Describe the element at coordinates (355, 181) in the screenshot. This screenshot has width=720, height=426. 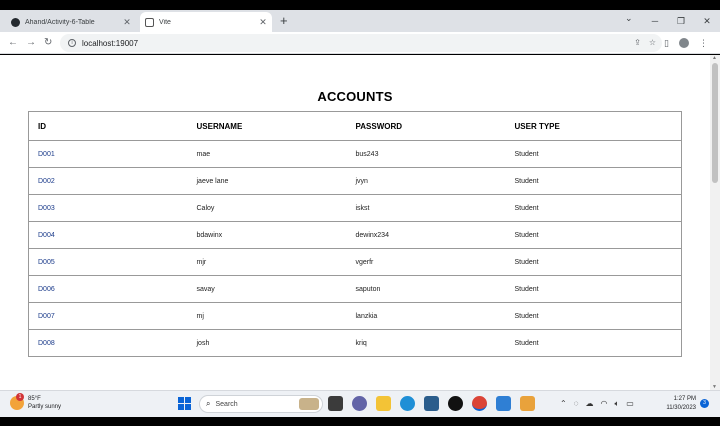
I see `table-row: D002 jaeve lane jvyn Student` at that location.